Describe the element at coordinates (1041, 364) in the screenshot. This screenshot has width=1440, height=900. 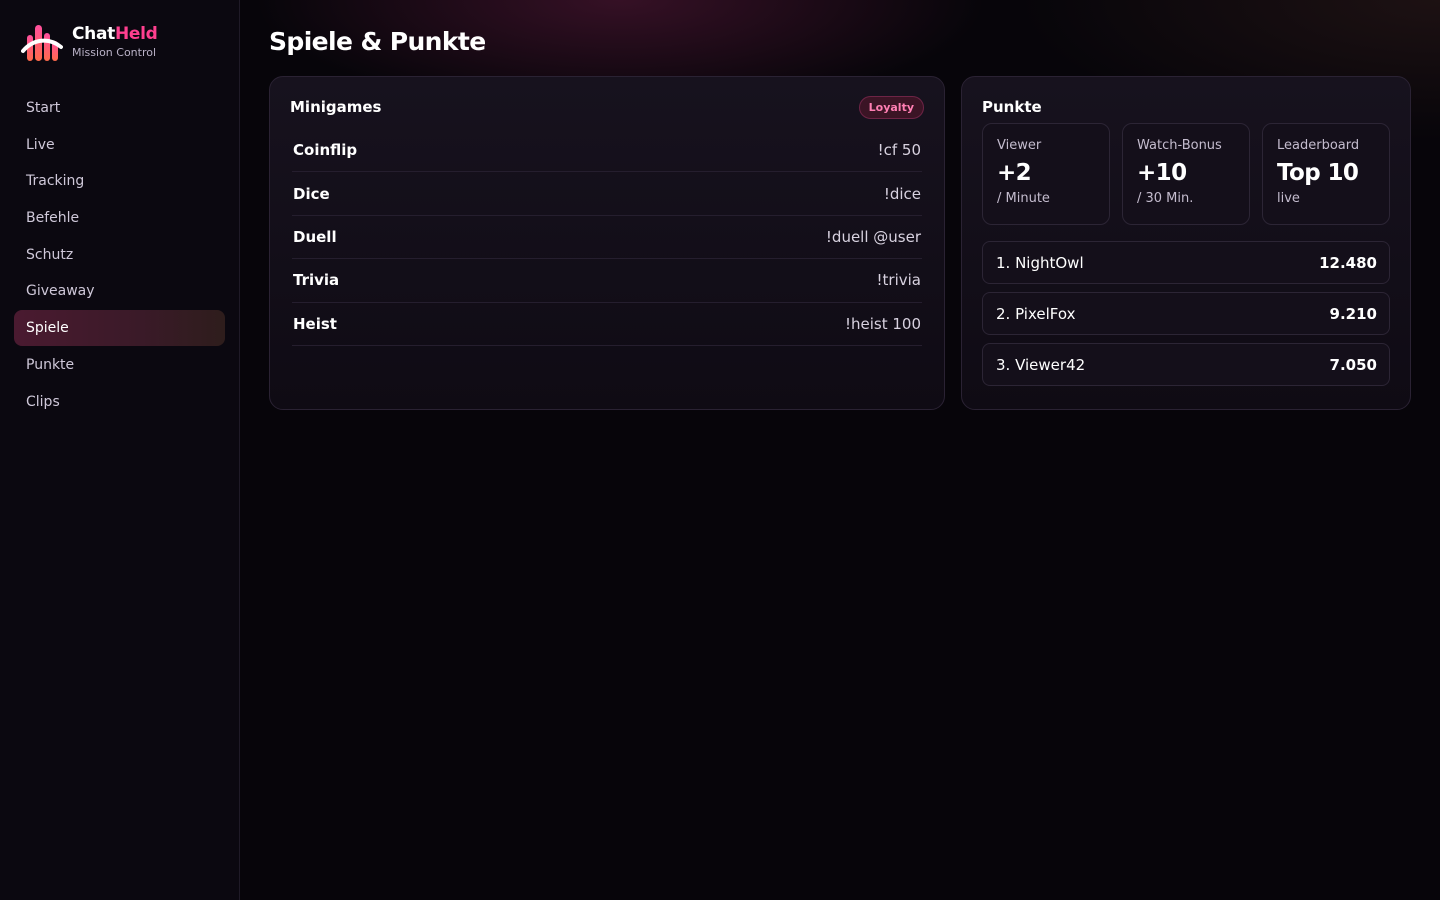
I see `leaderboard-name: 3. Viewer42` at that location.